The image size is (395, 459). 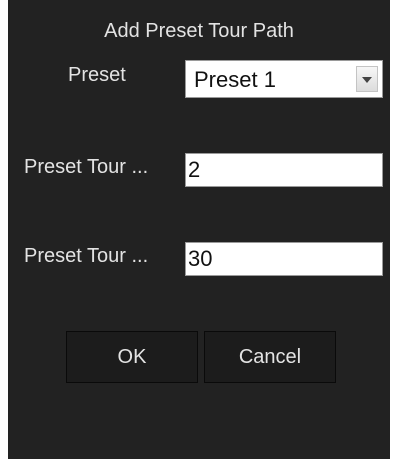 I want to click on ok-button: OK, so click(x=132, y=357).